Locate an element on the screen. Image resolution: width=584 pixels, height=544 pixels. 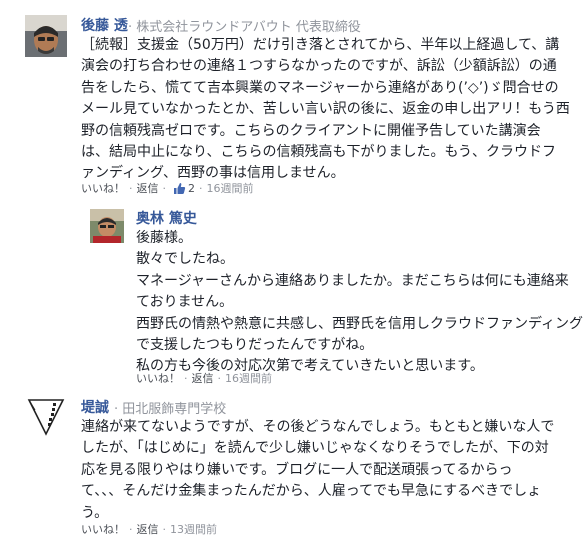
comment-line: 応を見る限りやはり嫌いです。ブログに一人で配送頑張ってるからっ is located at coordinates (297, 469).